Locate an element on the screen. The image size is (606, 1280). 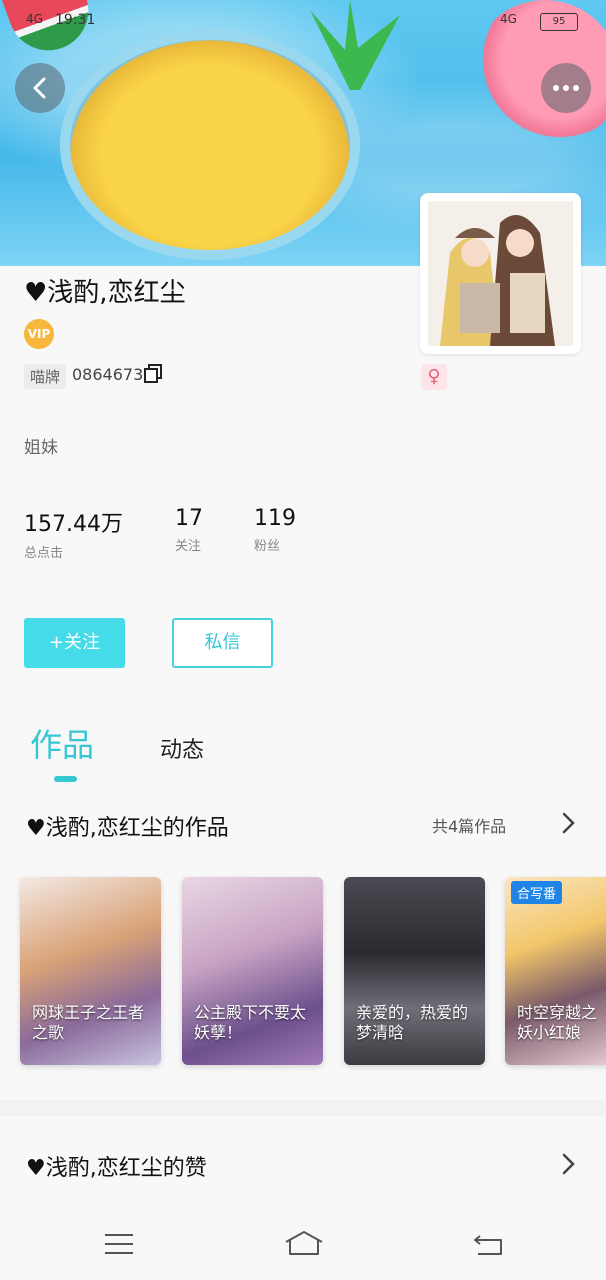
stat-value: 157.44万 is located at coordinates (73, 524).